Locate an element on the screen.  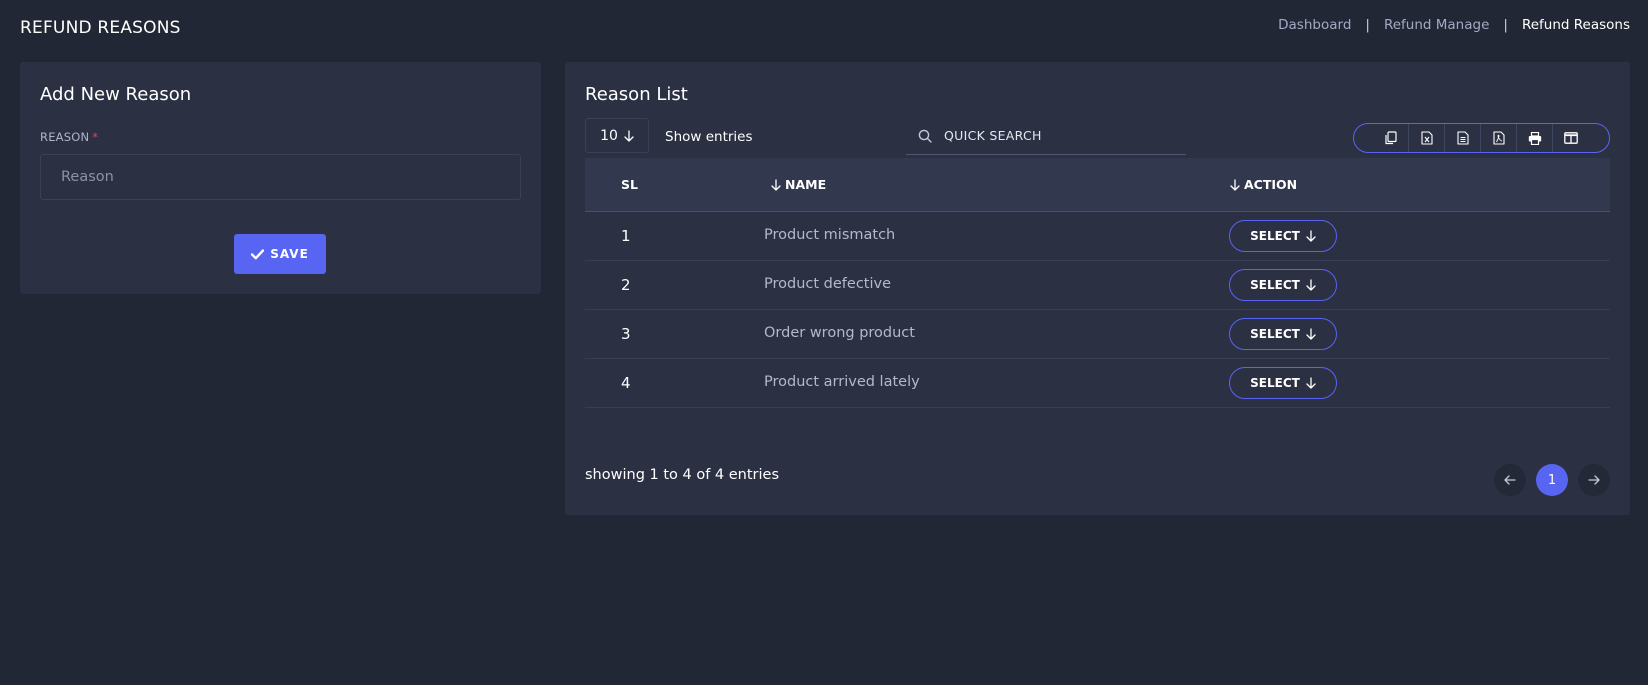
row-name: Order wrong product is located at coordinates (839, 333).